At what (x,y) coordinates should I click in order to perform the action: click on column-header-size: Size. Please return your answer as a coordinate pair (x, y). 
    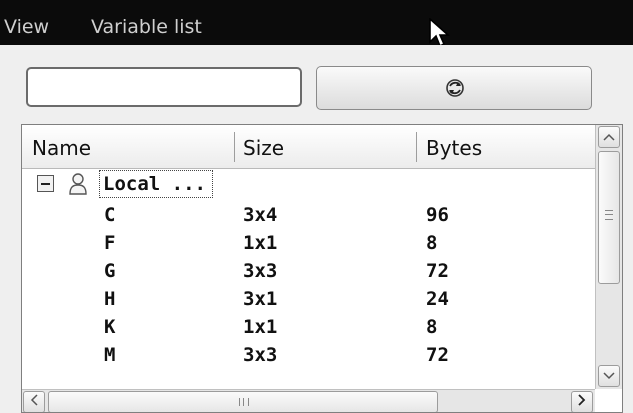
    Looking at the image, I should click on (263, 148).